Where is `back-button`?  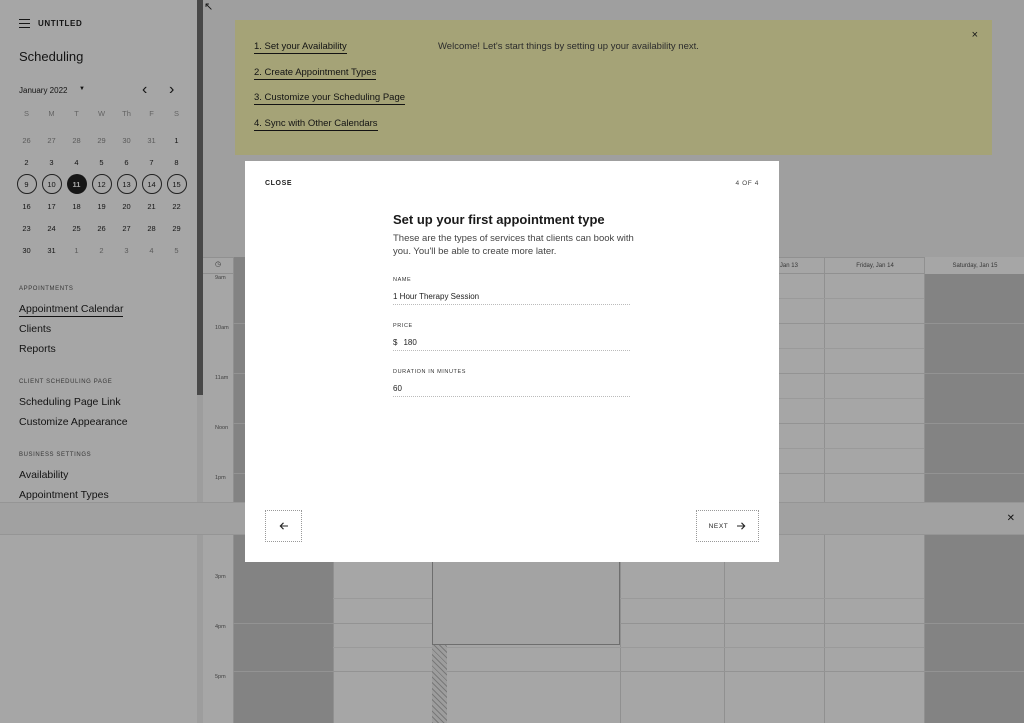 back-button is located at coordinates (283, 526).